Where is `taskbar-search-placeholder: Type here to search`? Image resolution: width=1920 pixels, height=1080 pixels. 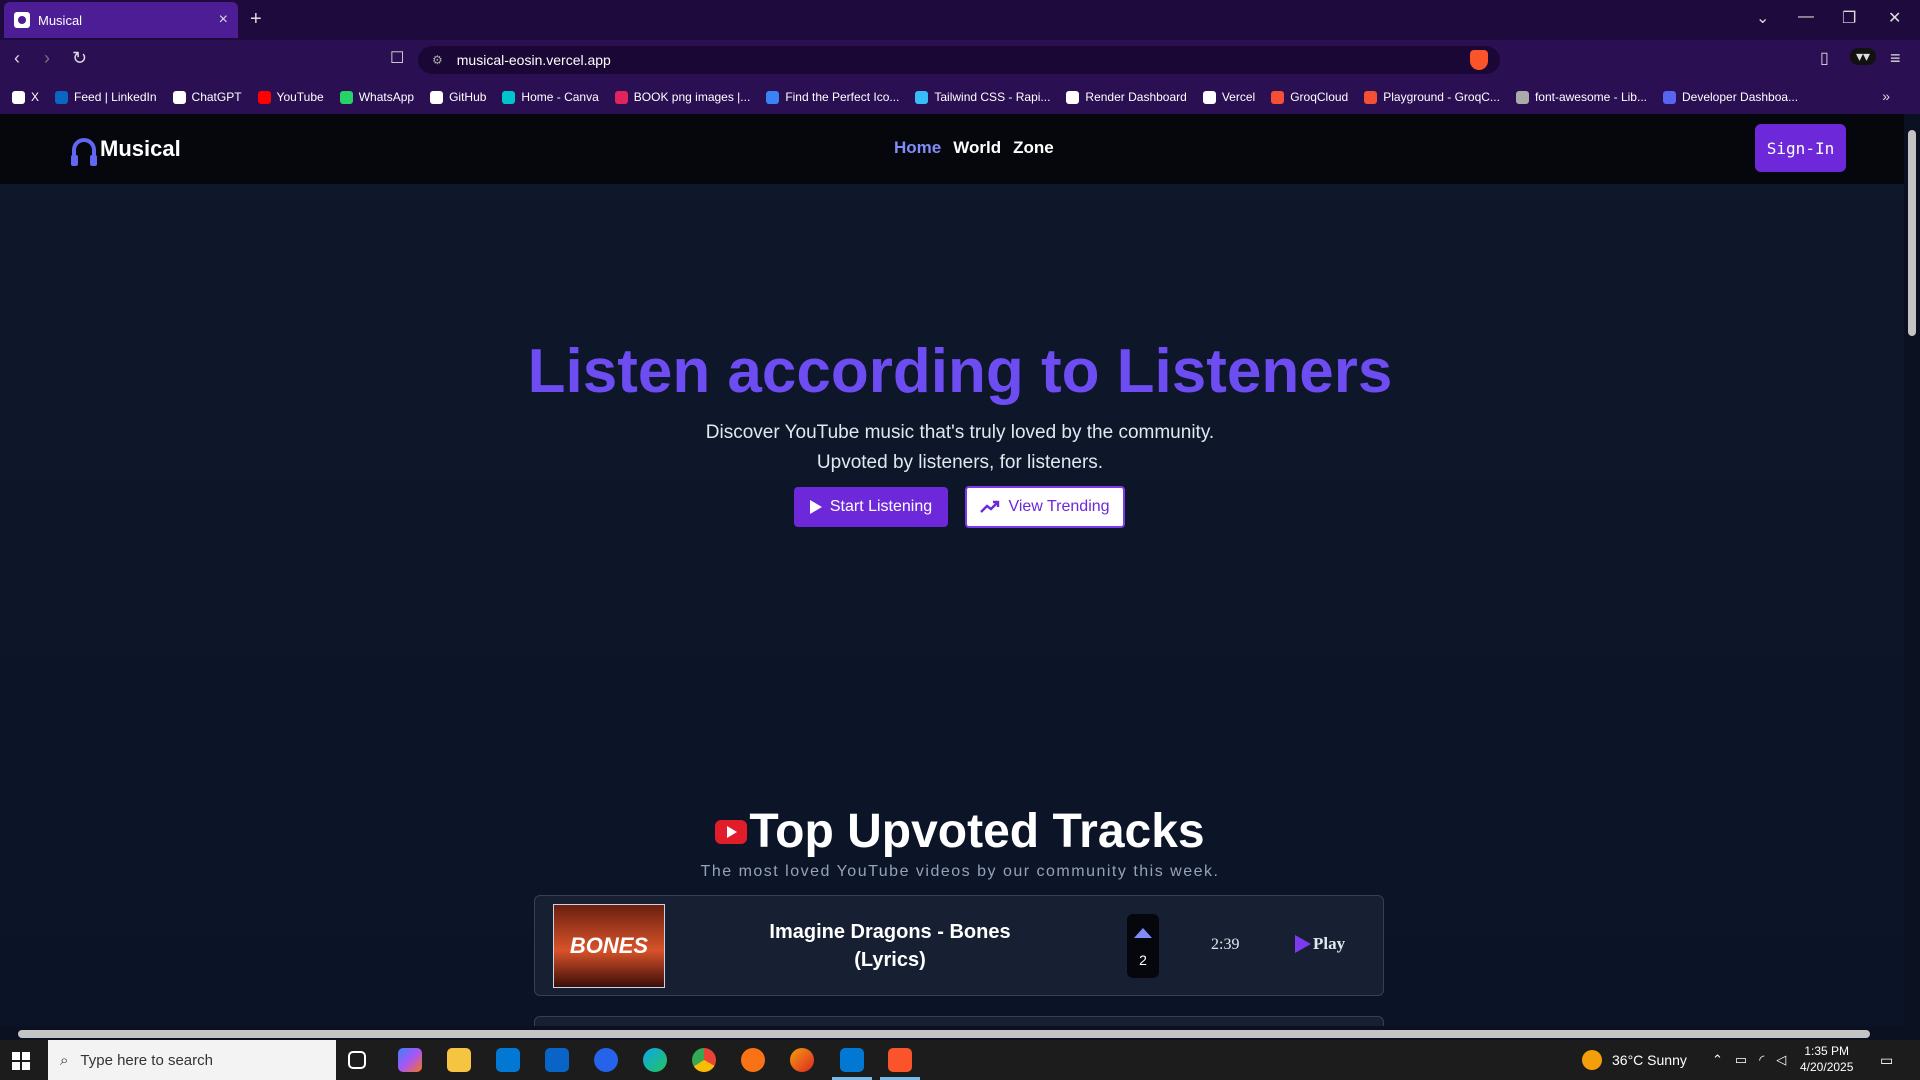 taskbar-search-placeholder: Type here to search is located at coordinates (146, 1060).